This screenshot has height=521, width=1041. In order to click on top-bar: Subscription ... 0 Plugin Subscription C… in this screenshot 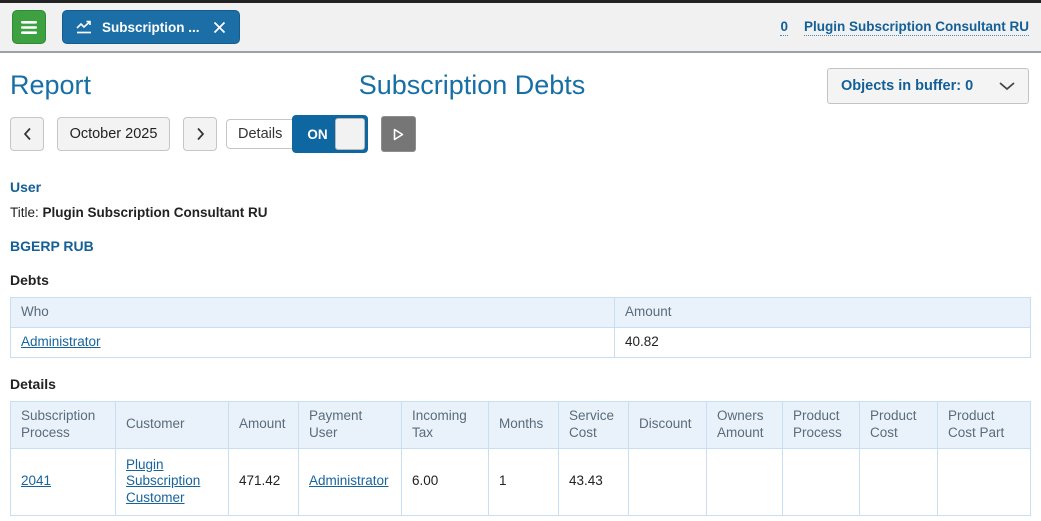, I will do `click(520, 26)`.